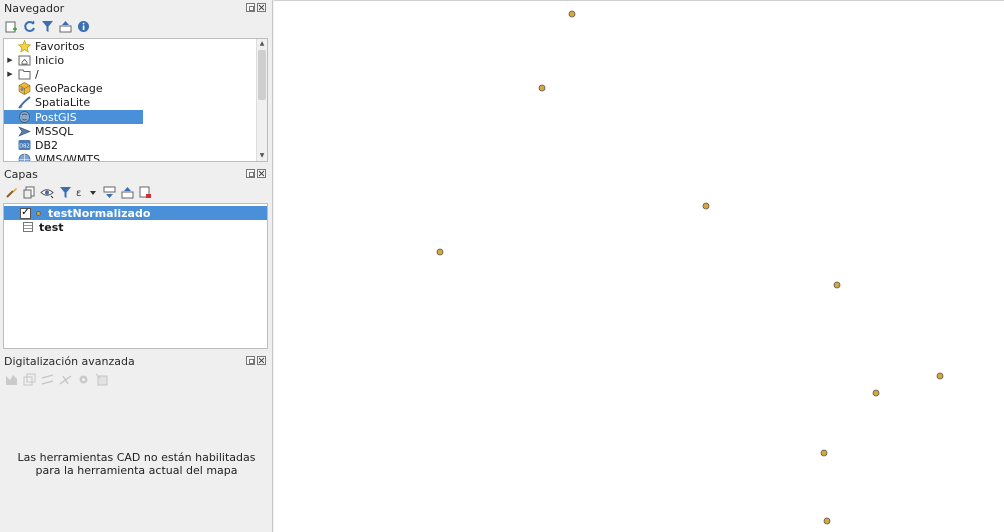 The image size is (1004, 532). What do you see at coordinates (87, 192) in the screenshot?
I see `expression-filter-icon: ε` at bounding box center [87, 192].